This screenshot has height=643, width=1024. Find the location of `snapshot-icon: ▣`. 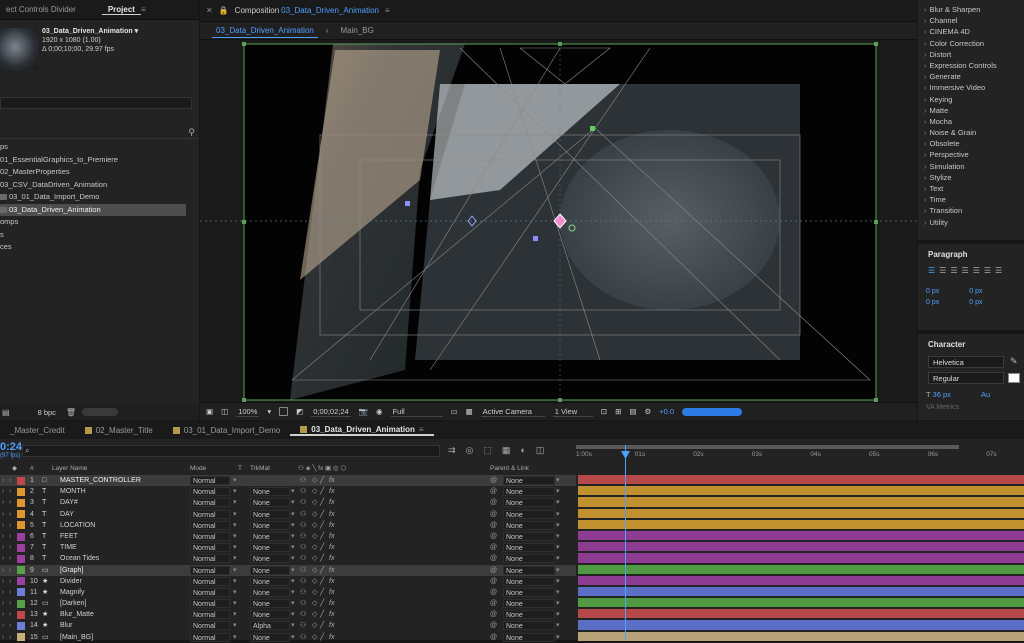

snapshot-icon: ▣ is located at coordinates (209, 411).